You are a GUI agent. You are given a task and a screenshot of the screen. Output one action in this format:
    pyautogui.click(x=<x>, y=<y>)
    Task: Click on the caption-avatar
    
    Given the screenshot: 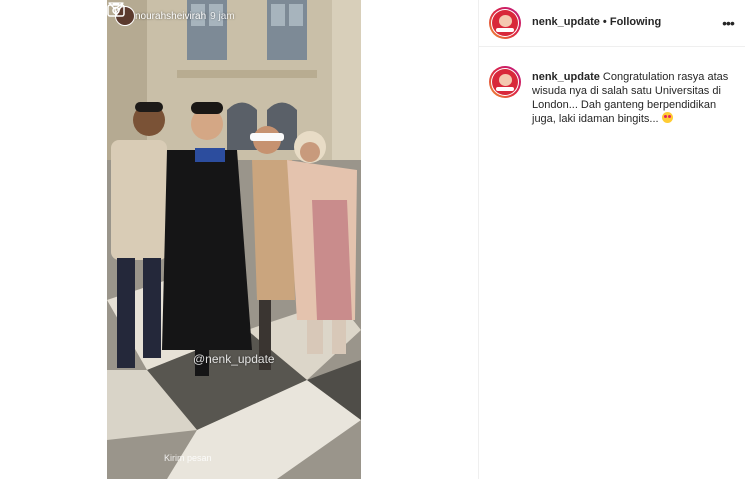 What is the action you would take?
    pyautogui.click(x=505, y=82)
    